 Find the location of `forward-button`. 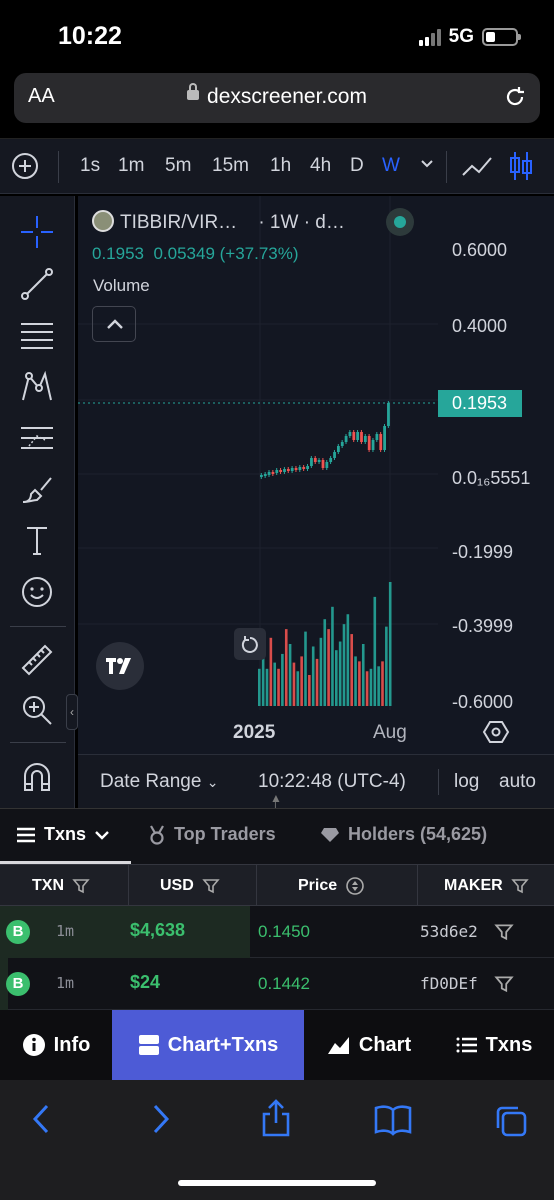

forward-button is located at coordinates (160, 1121).